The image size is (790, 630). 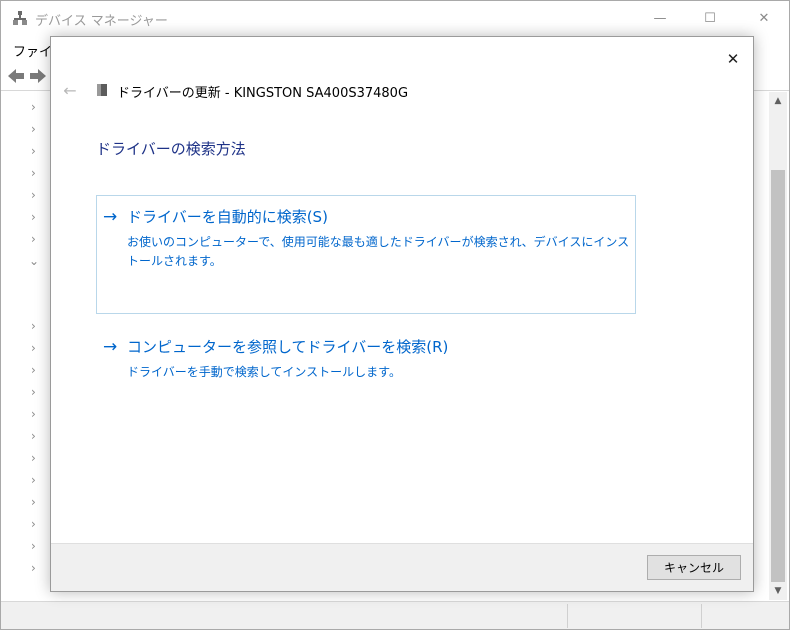 What do you see at coordinates (171, 149) in the screenshot?
I see `dialog-heading: ドライバーの検索方法` at bounding box center [171, 149].